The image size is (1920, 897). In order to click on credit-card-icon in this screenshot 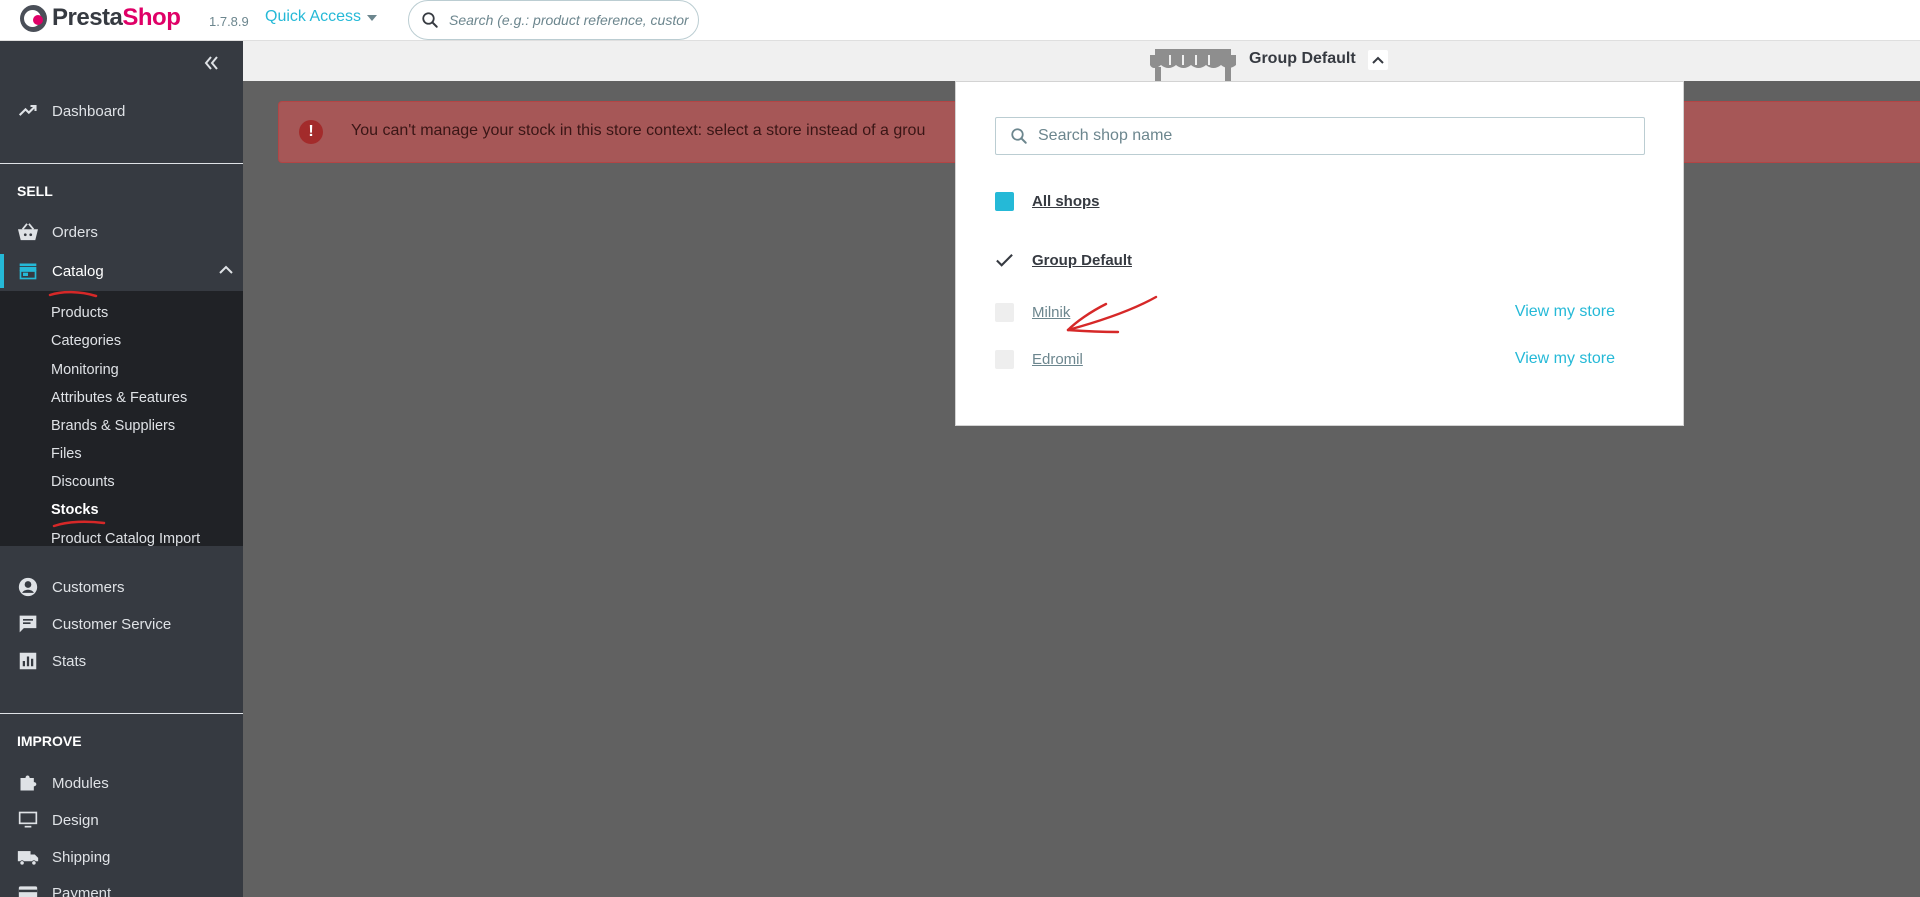, I will do `click(28, 889)`.